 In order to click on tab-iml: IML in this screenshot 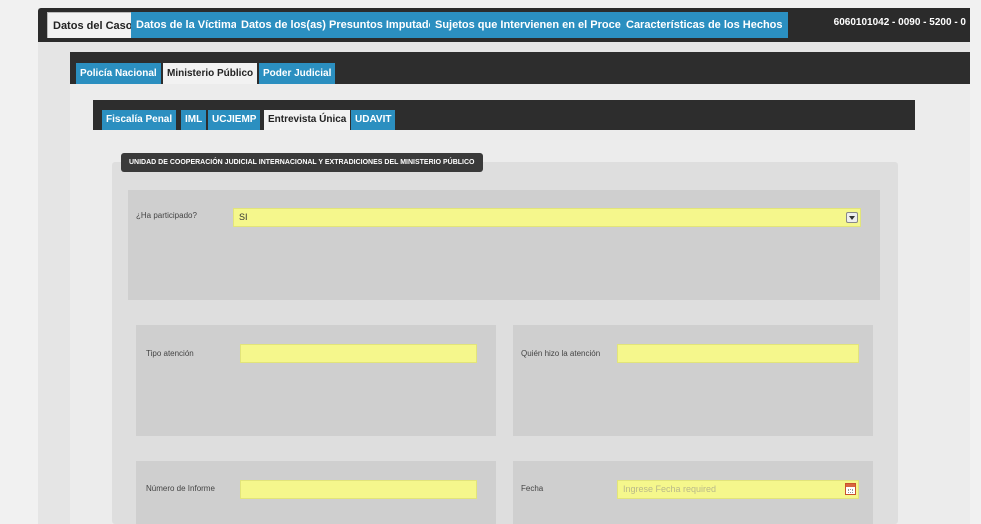, I will do `click(194, 120)`.